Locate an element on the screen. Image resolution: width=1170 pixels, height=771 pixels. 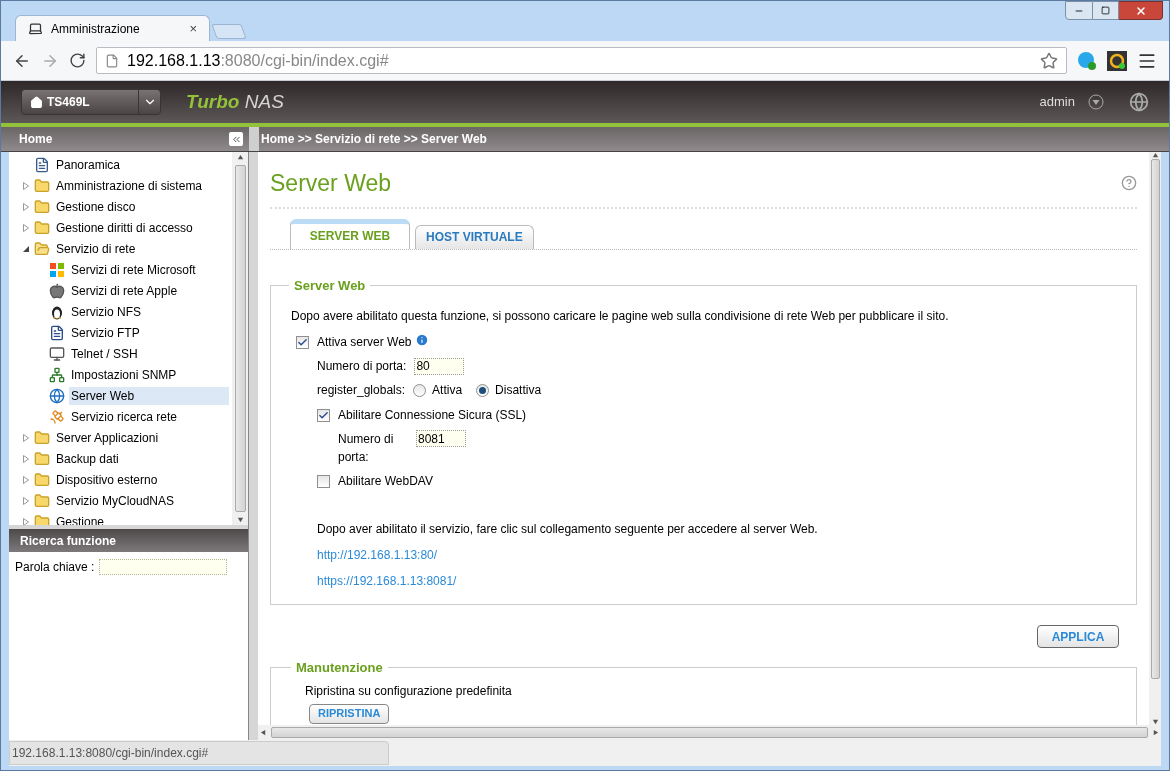
checkbox-label: Attiva server Web is located at coordinates (364, 342).